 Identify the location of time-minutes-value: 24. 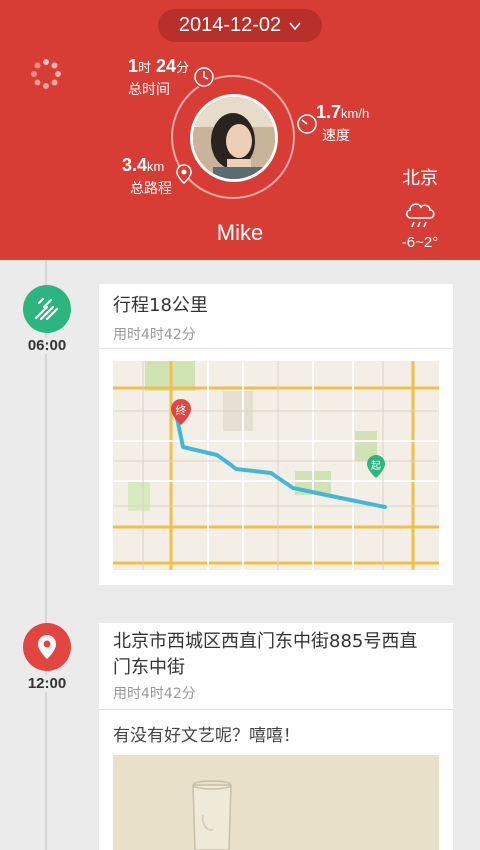
(166, 66).